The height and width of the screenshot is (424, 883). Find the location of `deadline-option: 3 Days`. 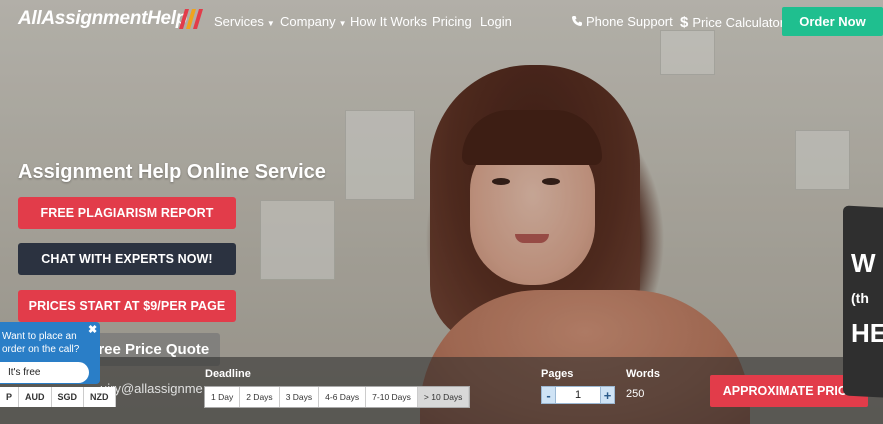

deadline-option: 3 Days is located at coordinates (299, 397).